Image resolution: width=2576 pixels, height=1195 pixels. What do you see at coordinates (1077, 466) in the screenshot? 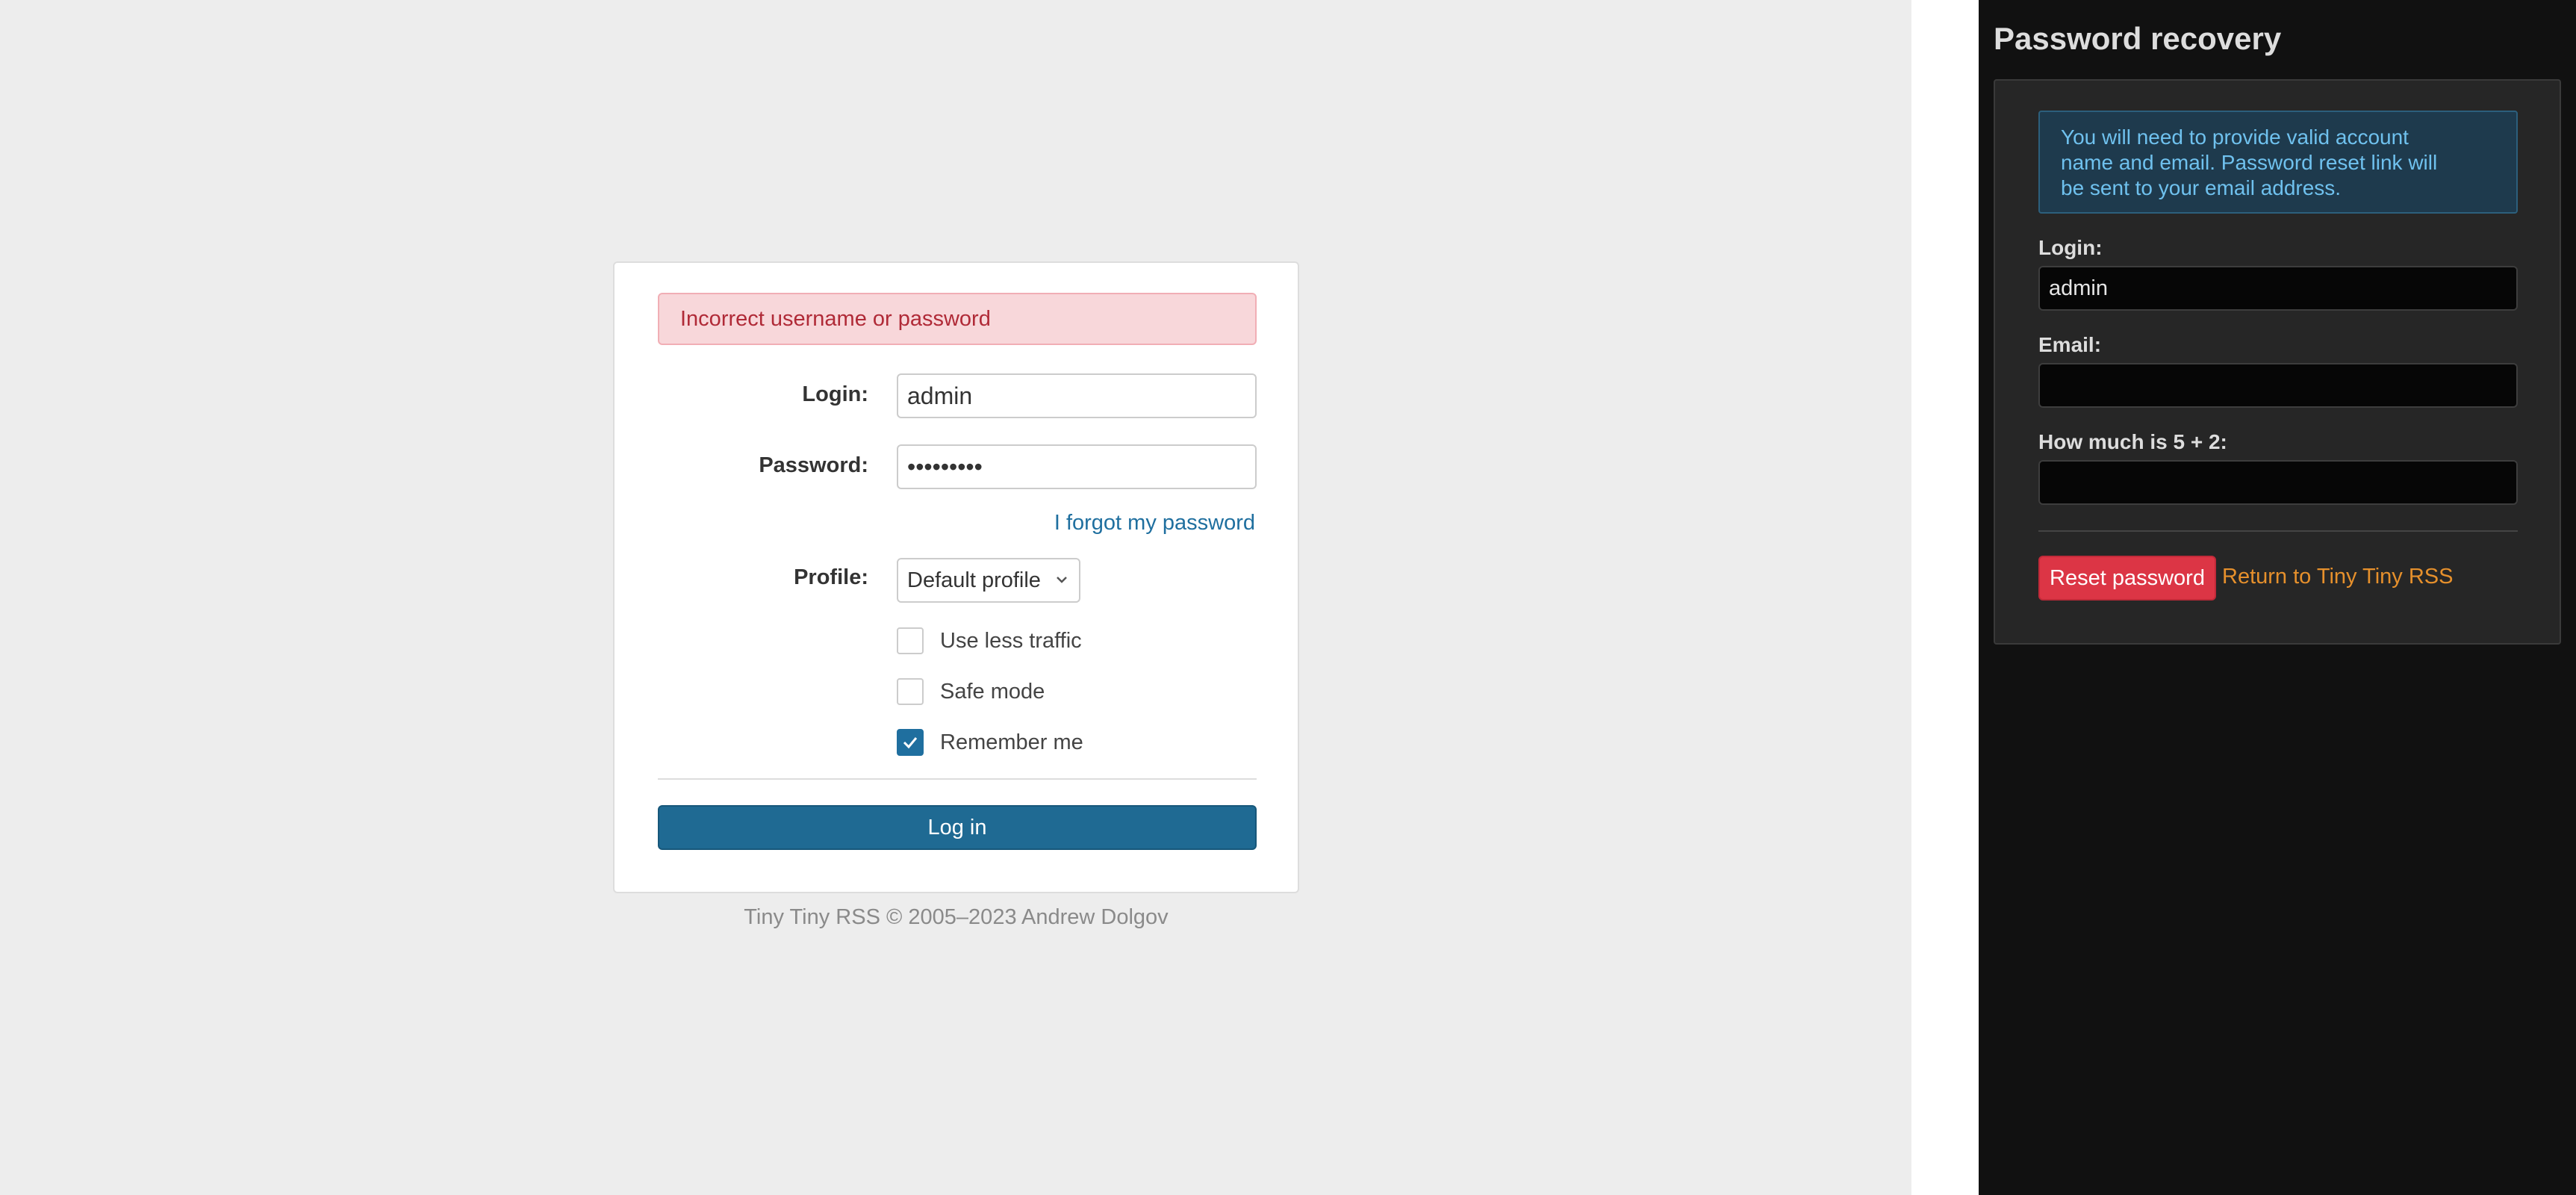
I see `password-input` at bounding box center [1077, 466].